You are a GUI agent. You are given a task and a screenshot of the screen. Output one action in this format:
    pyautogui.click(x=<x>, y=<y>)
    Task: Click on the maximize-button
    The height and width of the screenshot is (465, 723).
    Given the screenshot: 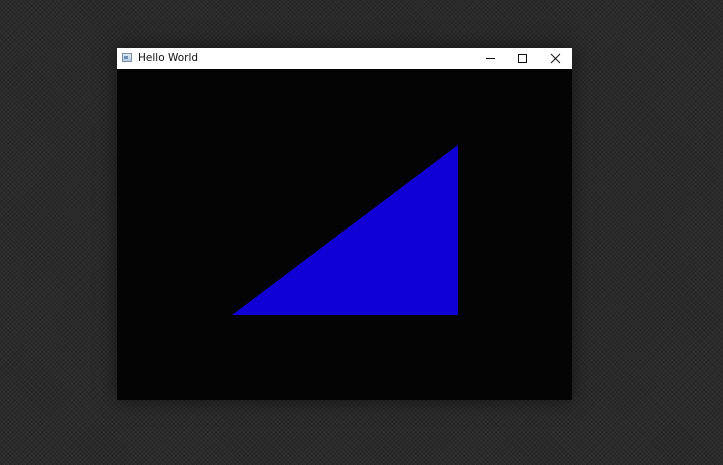 What is the action you would take?
    pyautogui.click(x=522, y=58)
    